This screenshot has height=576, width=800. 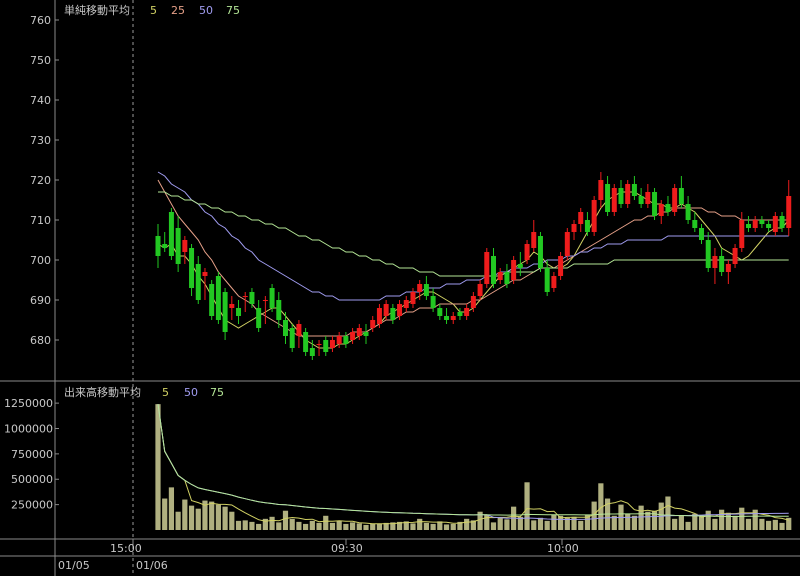 What do you see at coordinates (40, 300) in the screenshot?
I see `price-y-tick-label: 690` at bounding box center [40, 300].